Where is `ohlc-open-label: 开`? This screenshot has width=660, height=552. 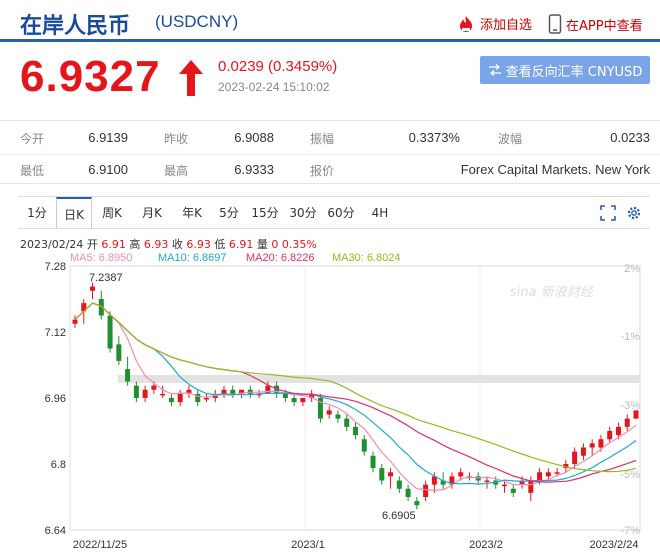
ohlc-open-label: 开 is located at coordinates (92, 244).